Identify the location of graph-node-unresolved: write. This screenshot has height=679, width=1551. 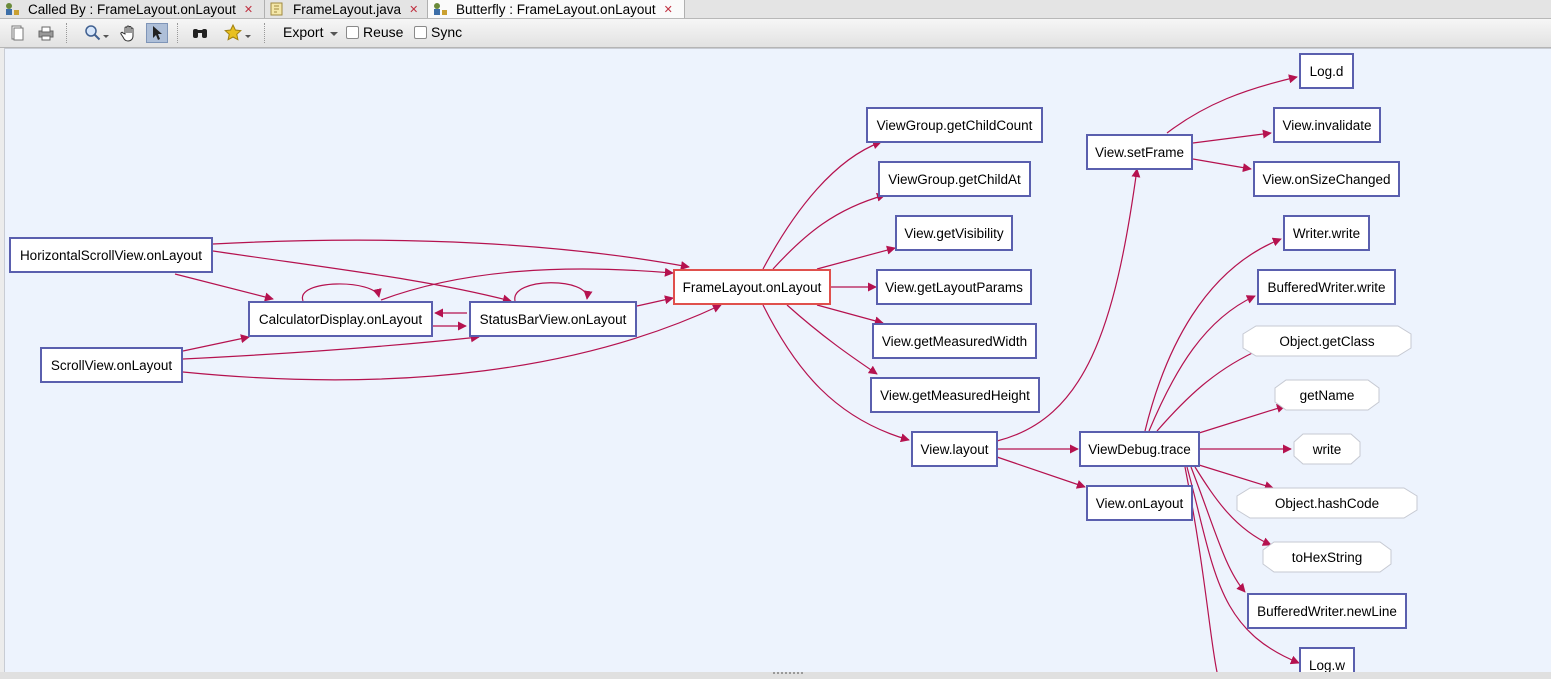
(1327, 449).